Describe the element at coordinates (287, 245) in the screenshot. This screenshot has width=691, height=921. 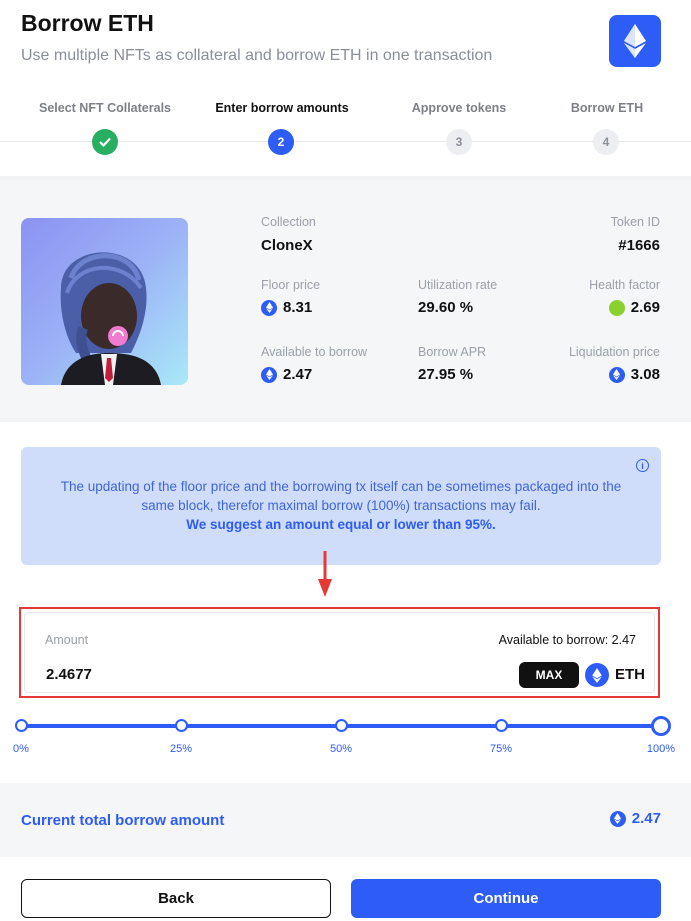
I see `collection-value: CloneX` at that location.